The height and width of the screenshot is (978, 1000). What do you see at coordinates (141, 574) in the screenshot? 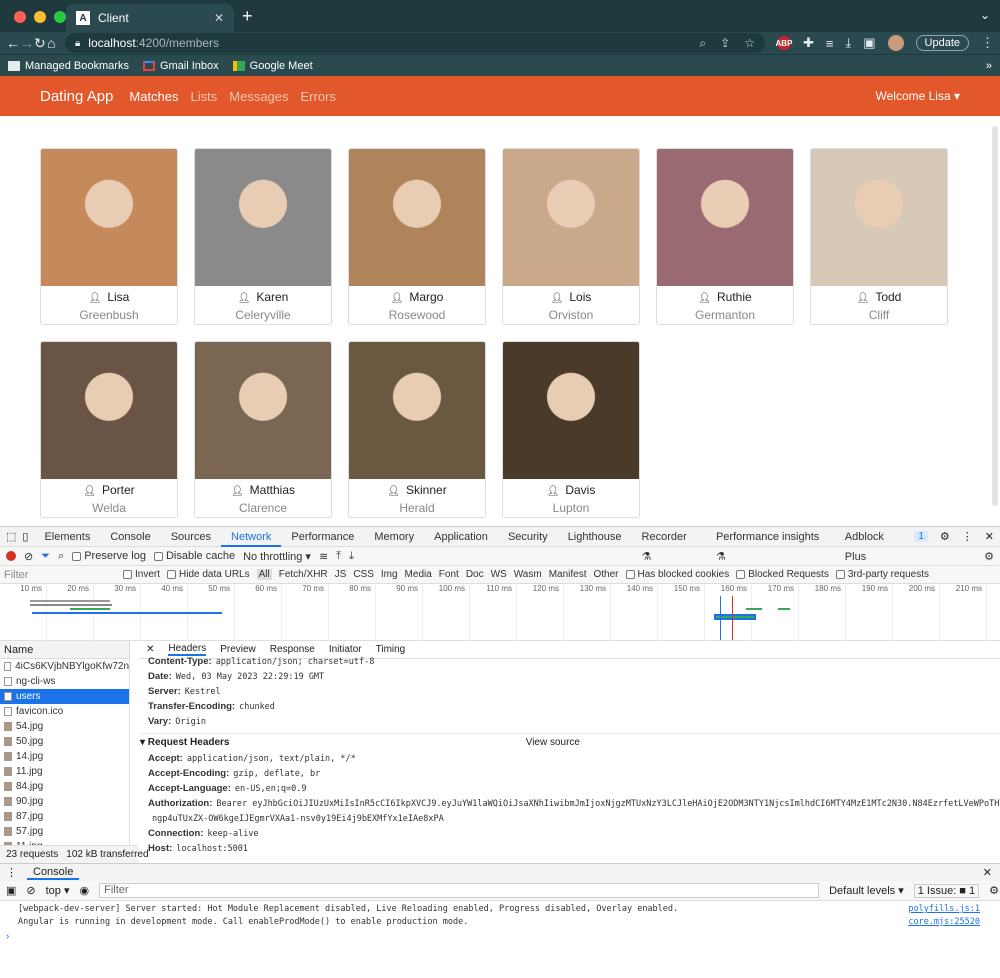
I see `filter-invert: Invert` at bounding box center [141, 574].